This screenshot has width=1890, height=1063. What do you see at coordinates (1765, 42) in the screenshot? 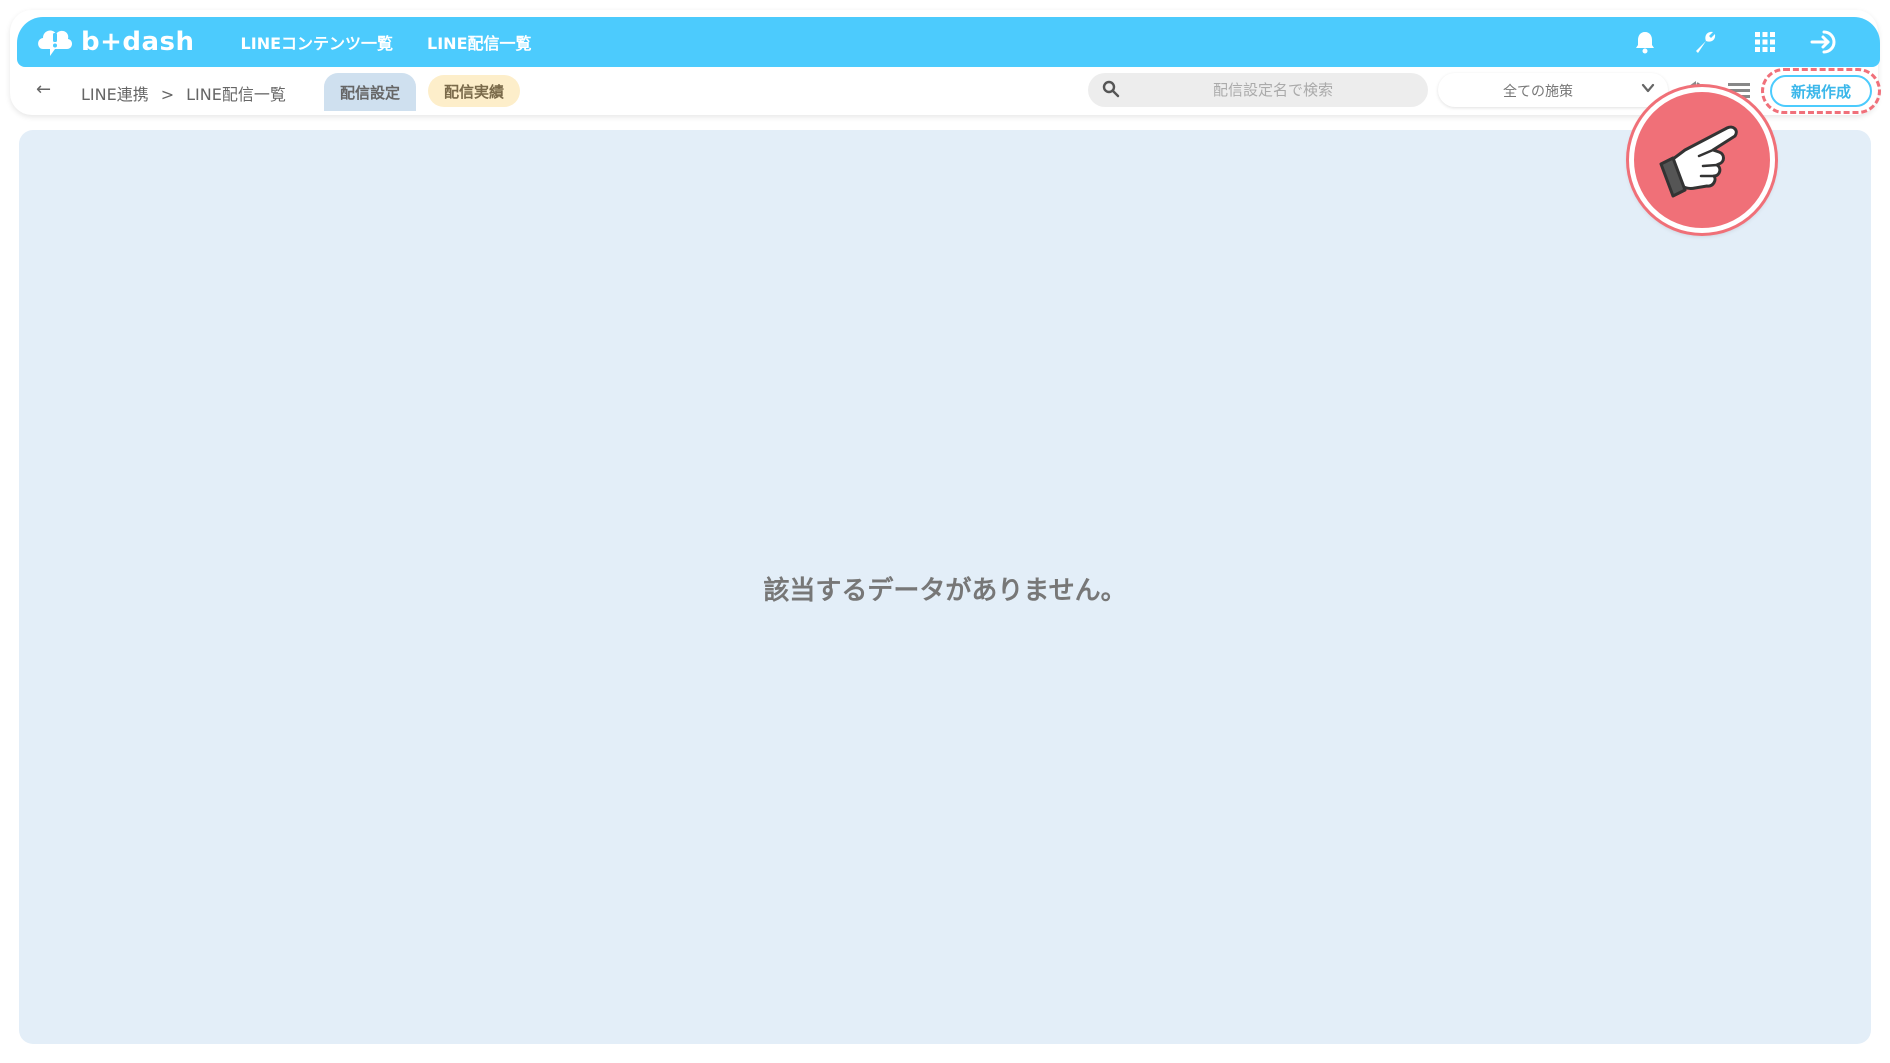
I see `grid-apps-icon` at bounding box center [1765, 42].